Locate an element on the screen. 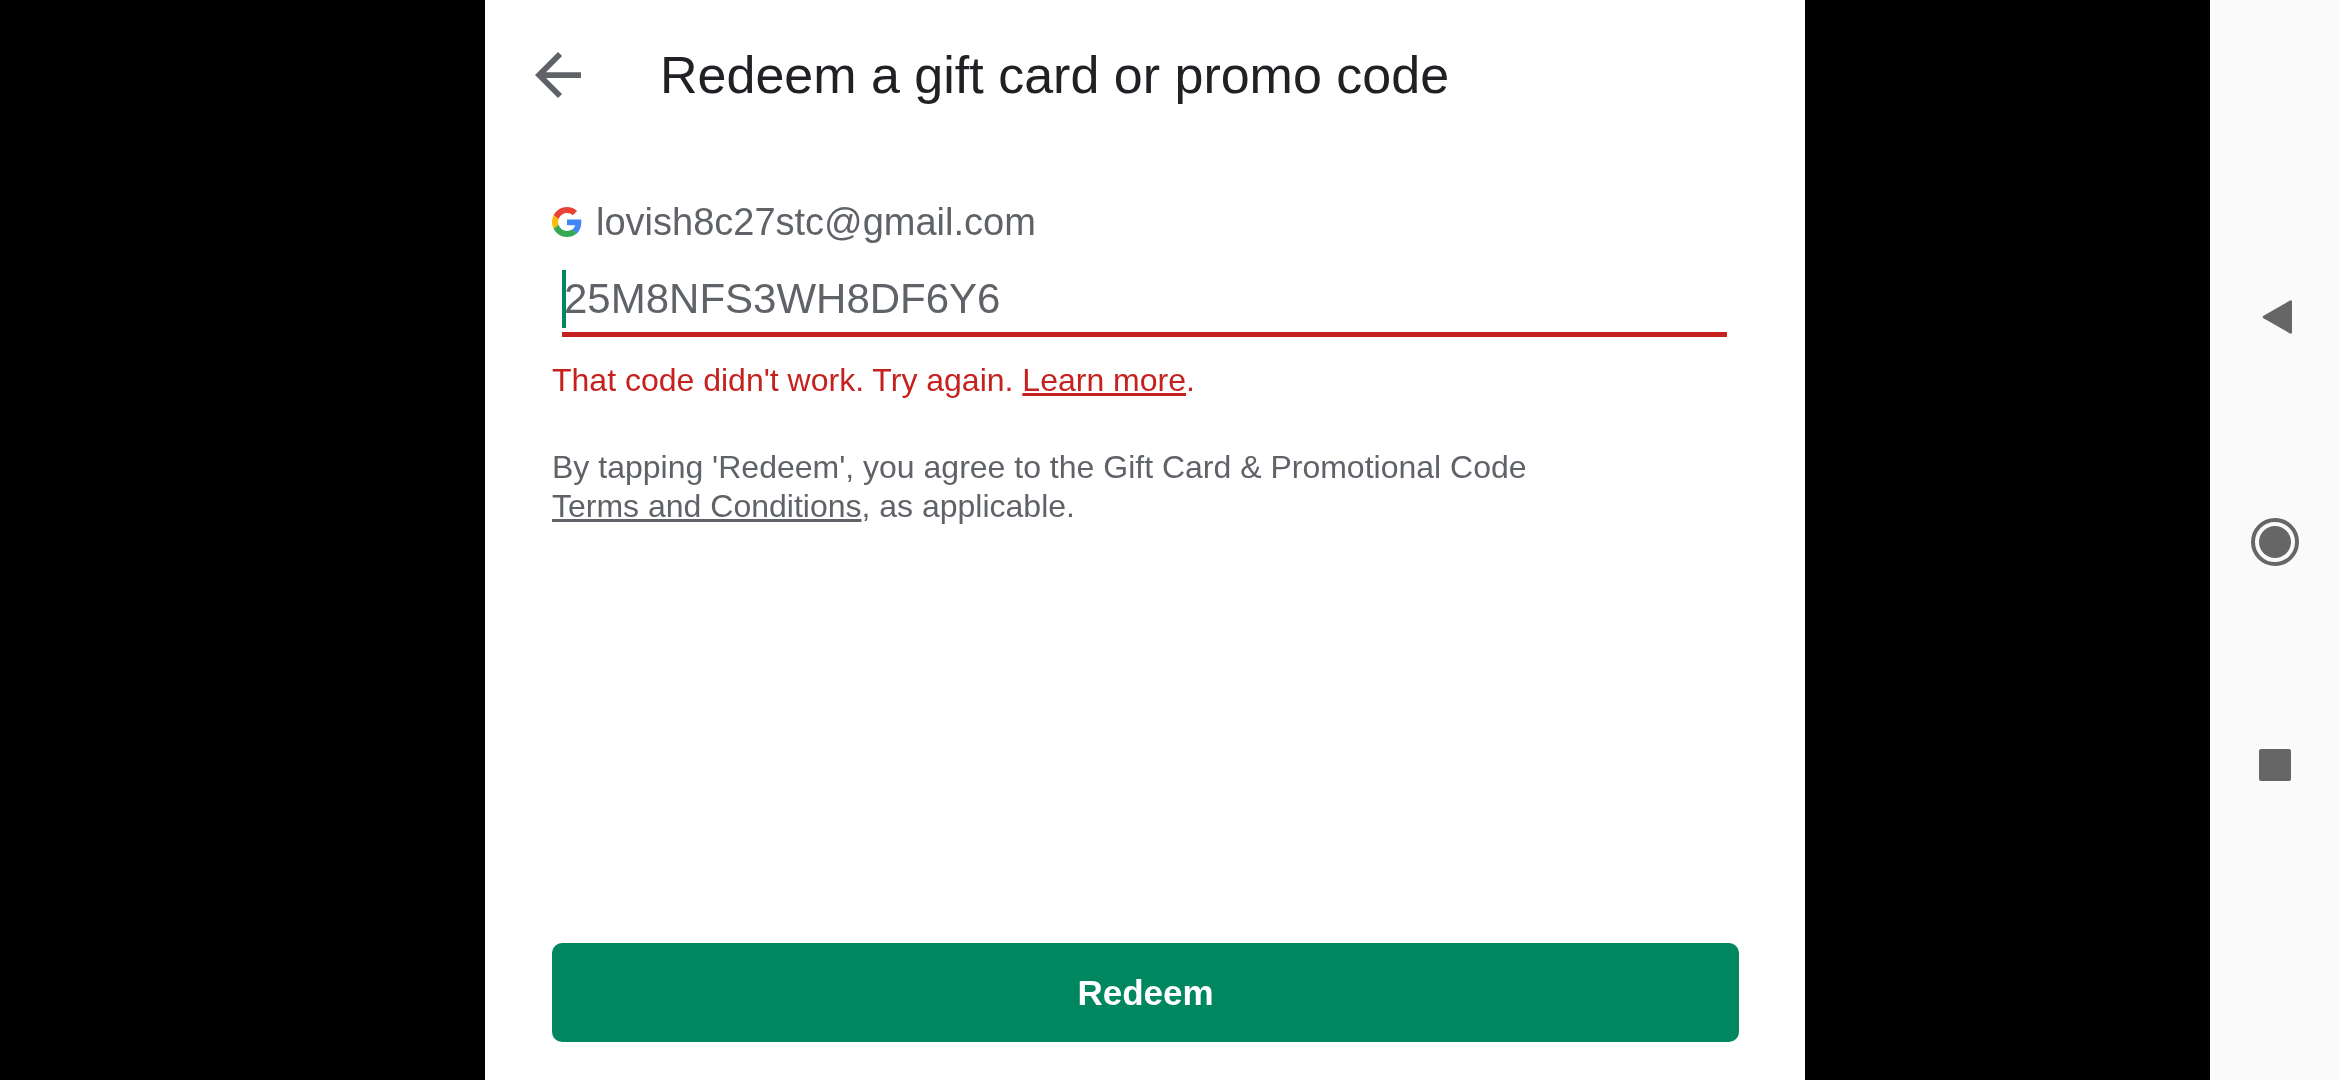  account-email: lovish8c27stc@gmail.com is located at coordinates (816, 222).